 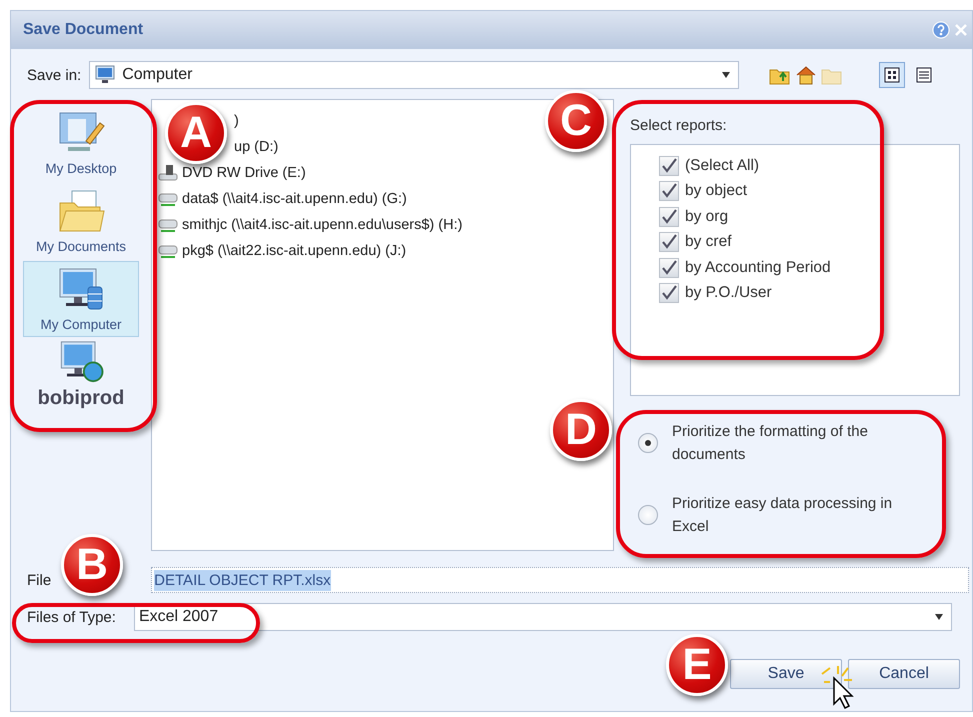 I want to click on cancel-button: Cancel, so click(x=904, y=674).